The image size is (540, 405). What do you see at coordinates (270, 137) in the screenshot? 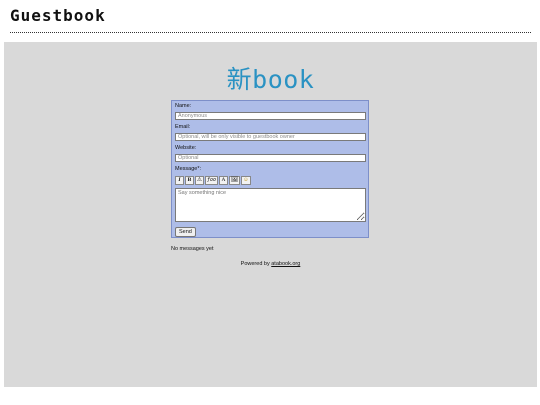
I see `email-input` at bounding box center [270, 137].